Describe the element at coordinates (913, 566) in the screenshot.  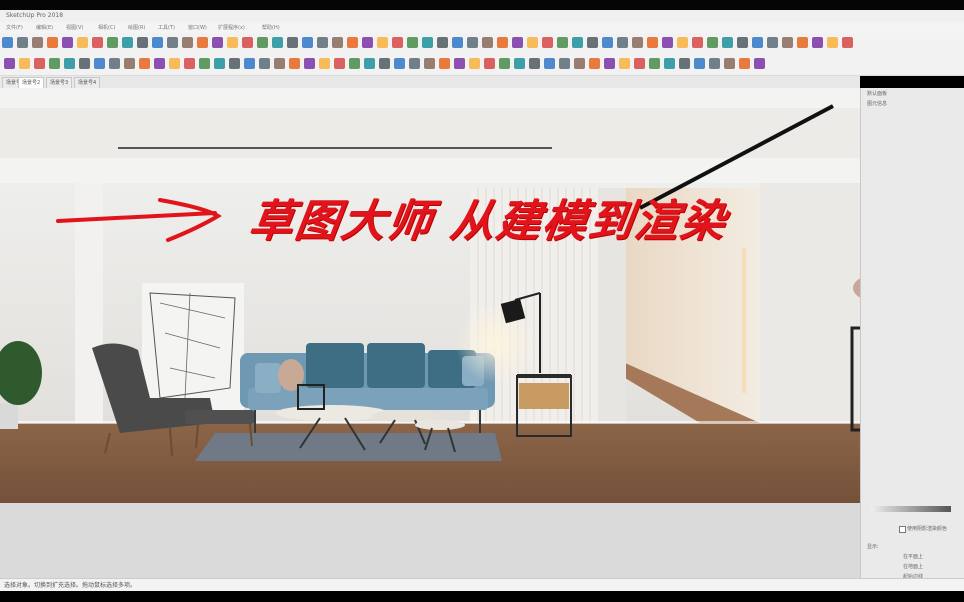
I see `option-on-ground: 在地面上` at that location.